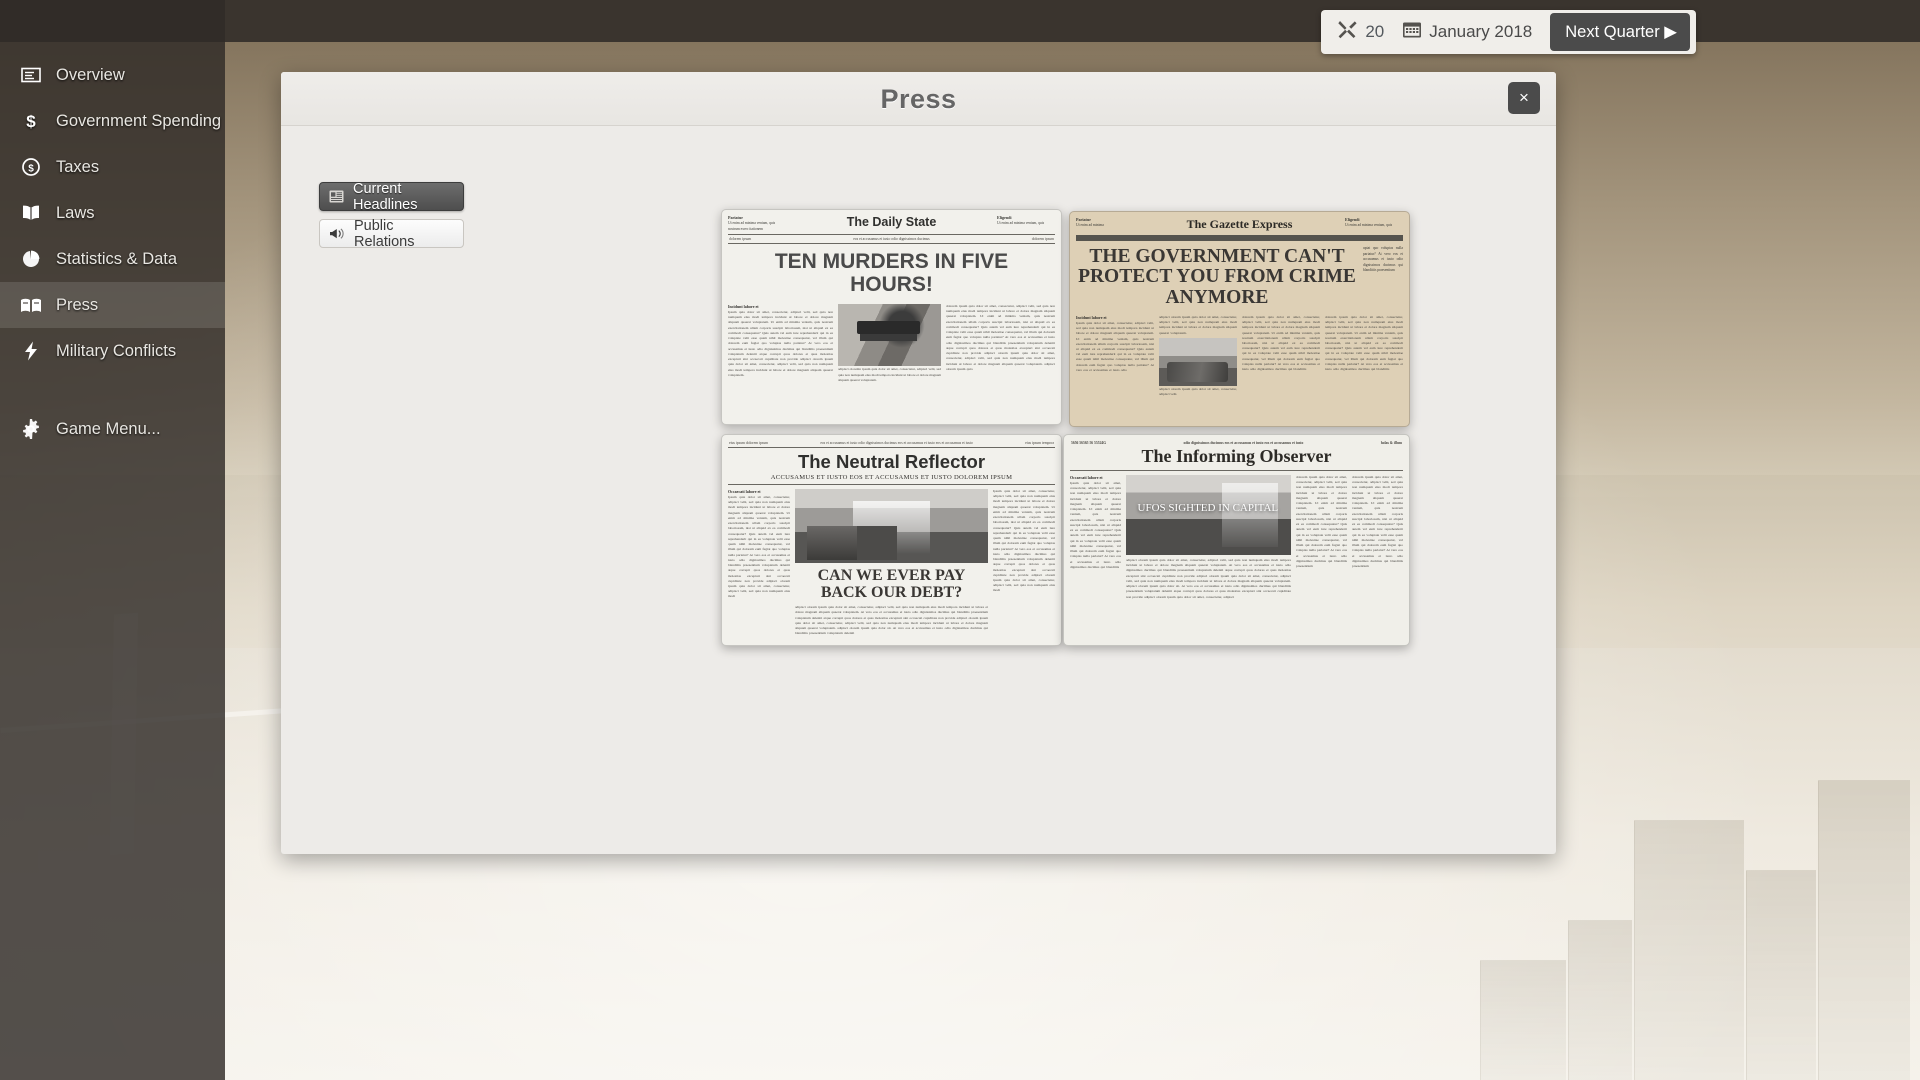 This screenshot has height=1080, width=1920. What do you see at coordinates (749, 443) in the screenshot?
I see `strip-left: eius ipsum dolorem ipsum` at bounding box center [749, 443].